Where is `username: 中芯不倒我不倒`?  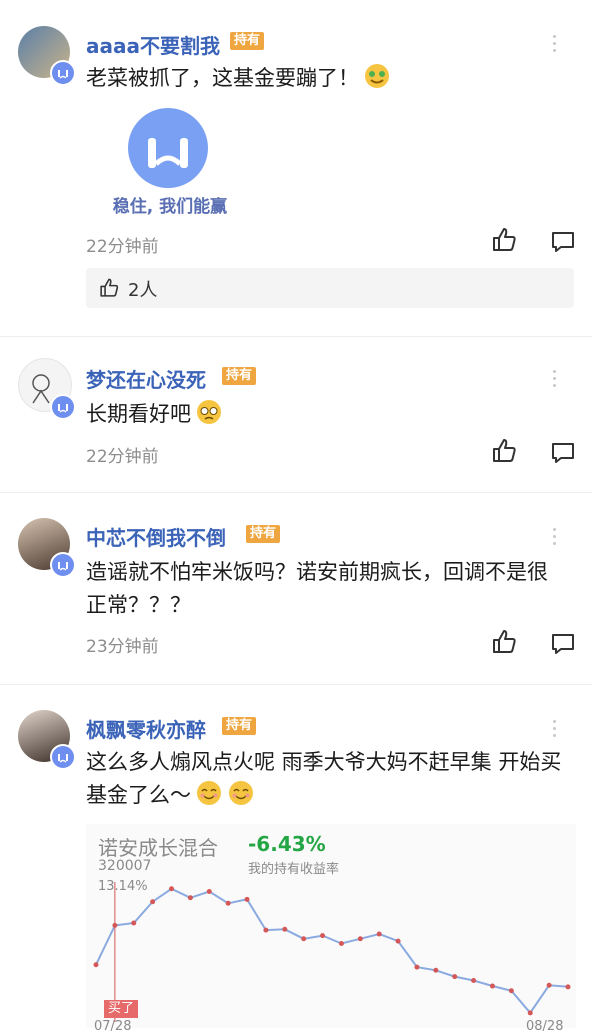 username: 中芯不倒我不倒 is located at coordinates (156, 536).